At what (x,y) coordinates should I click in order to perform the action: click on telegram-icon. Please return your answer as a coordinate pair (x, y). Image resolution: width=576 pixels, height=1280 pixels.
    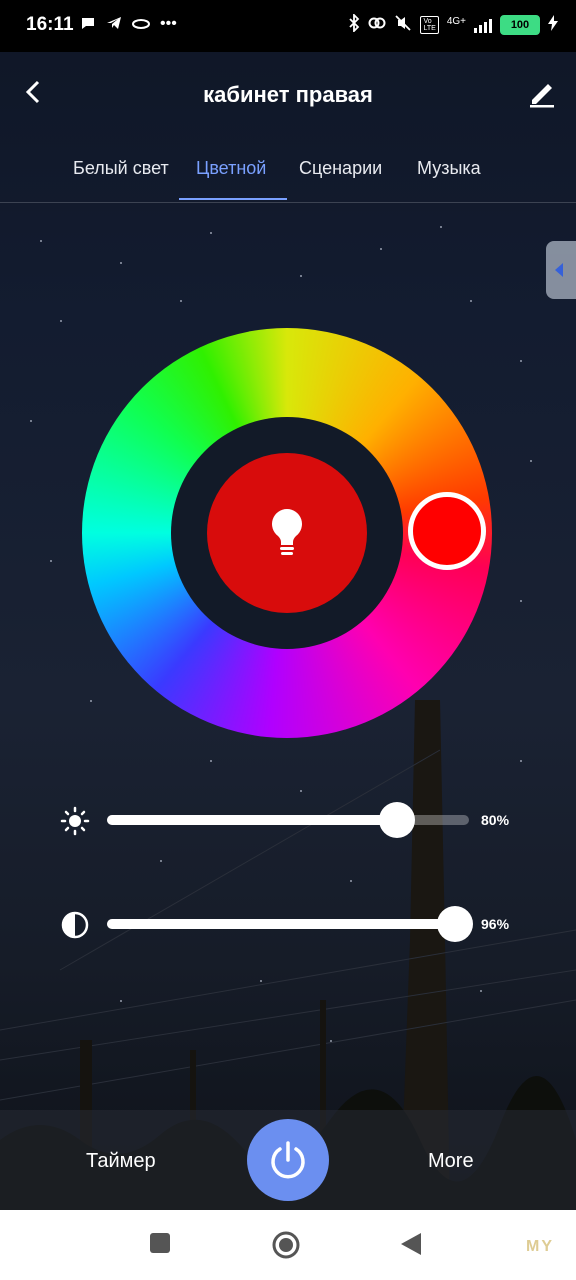
    Looking at the image, I should click on (114, 25).